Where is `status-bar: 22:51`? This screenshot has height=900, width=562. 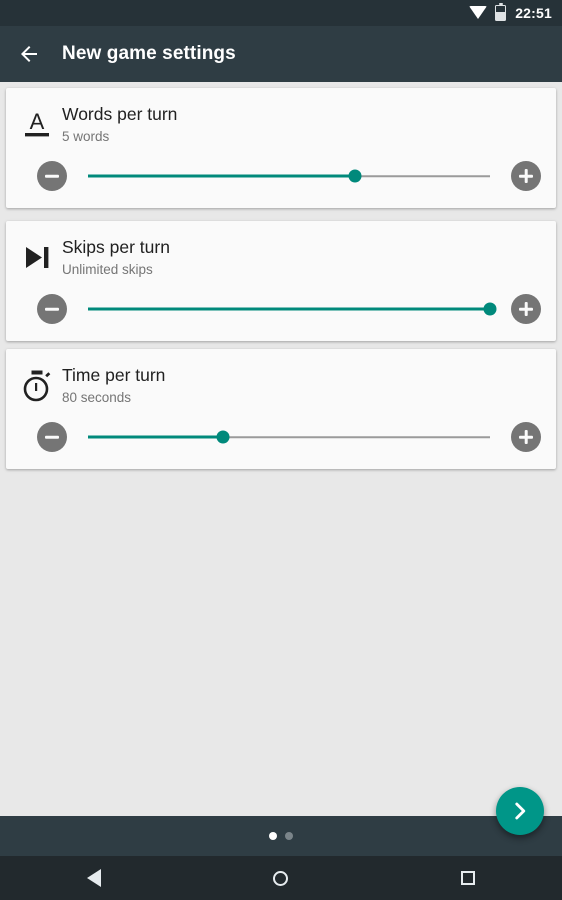
status-bar: 22:51 is located at coordinates (281, 13).